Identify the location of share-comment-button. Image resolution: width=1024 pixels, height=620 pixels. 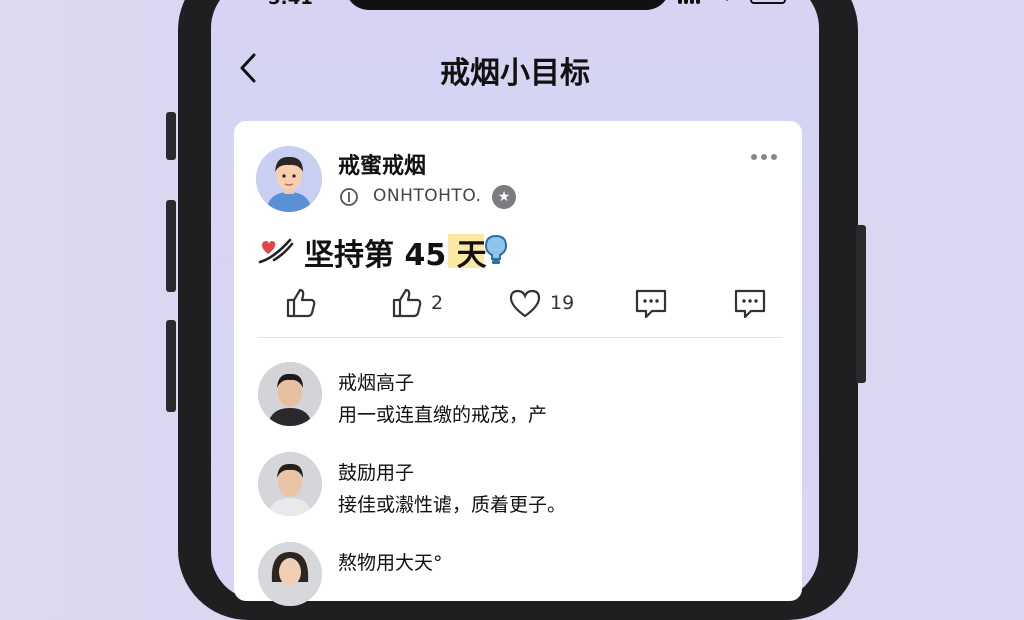
(750, 303).